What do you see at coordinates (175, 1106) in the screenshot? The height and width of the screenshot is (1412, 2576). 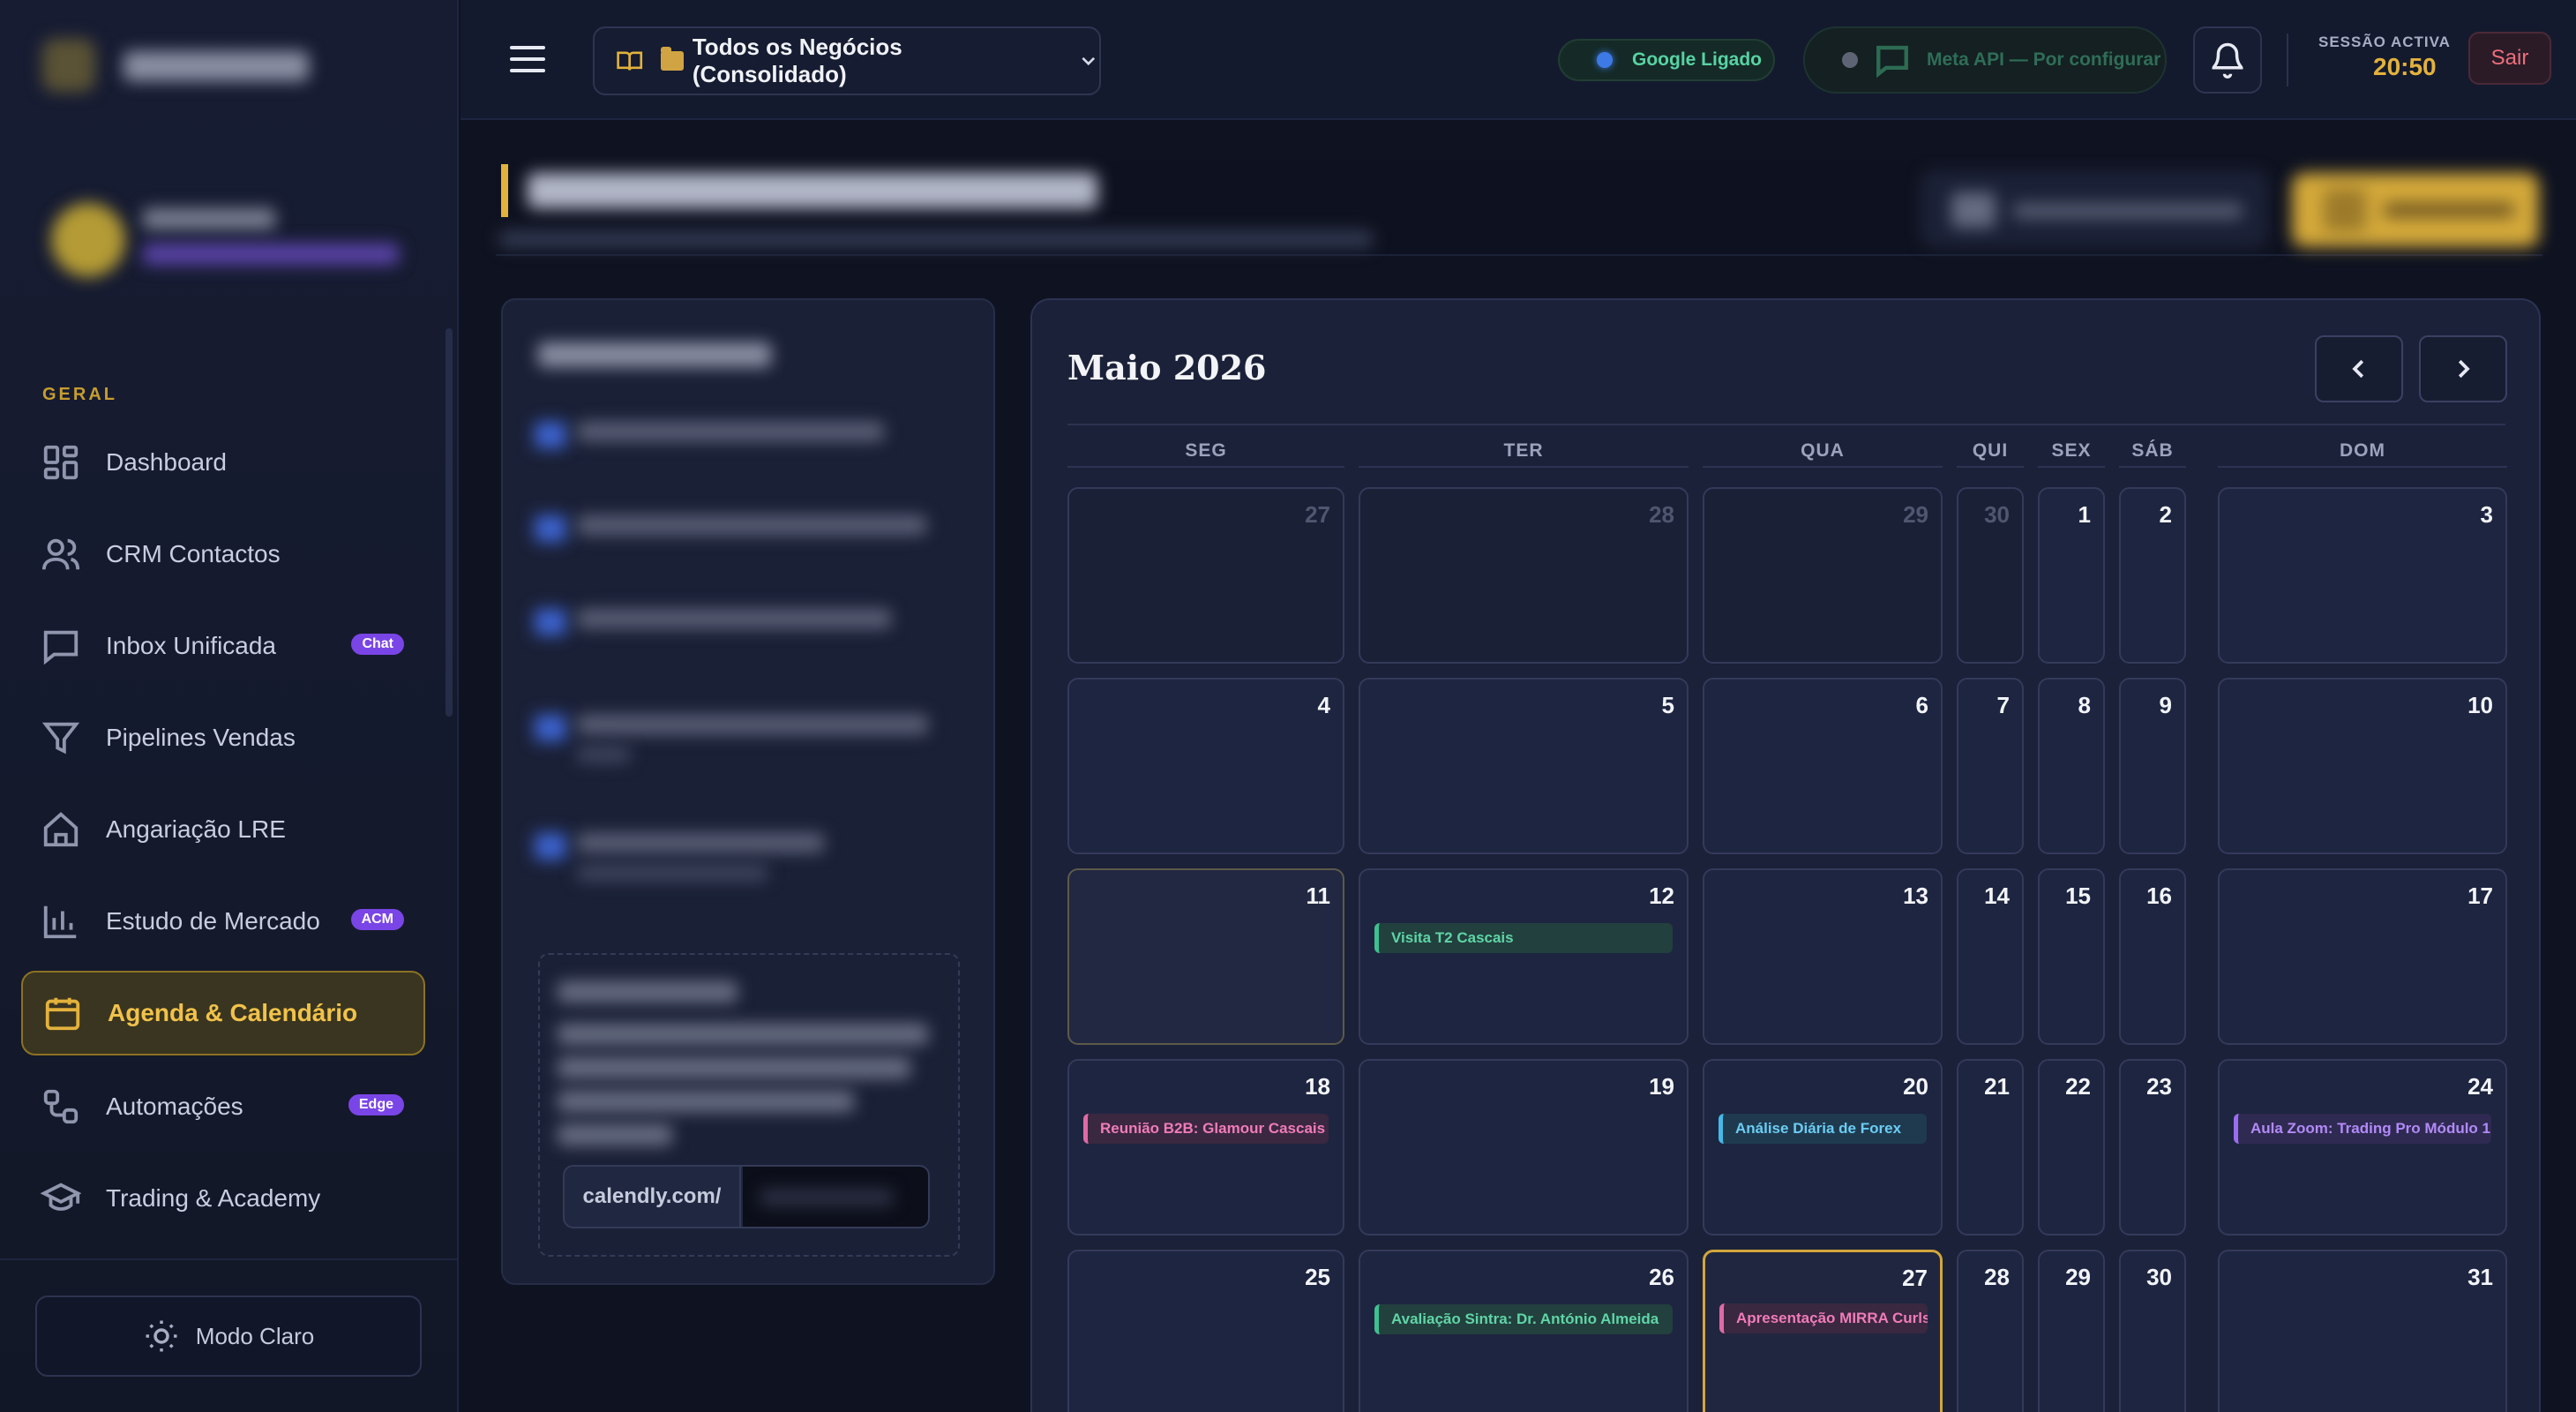 I see `sidebar-item-label: Automações` at bounding box center [175, 1106].